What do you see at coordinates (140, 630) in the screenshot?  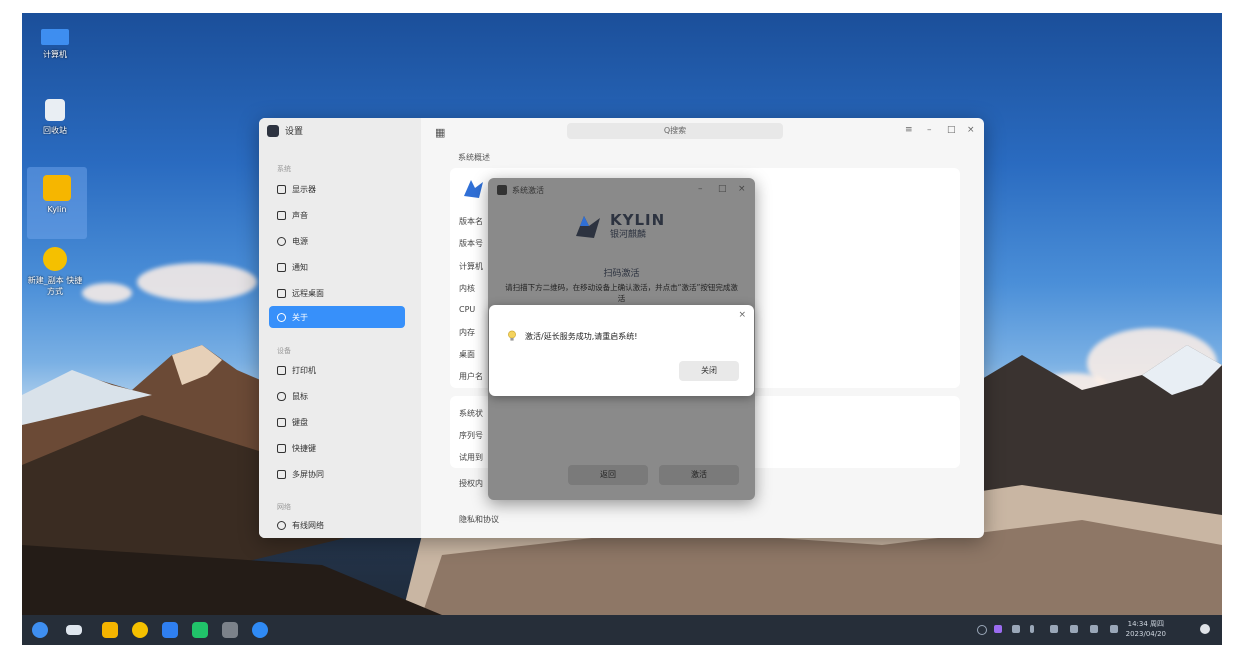 I see `browser-icon` at bounding box center [140, 630].